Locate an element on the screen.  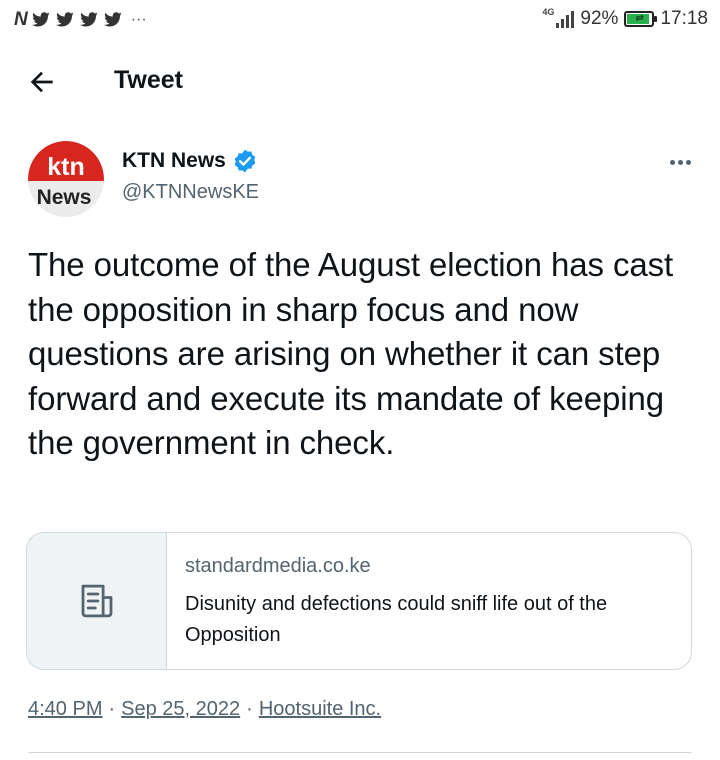
notification-icons: N ··· is located at coordinates (80, 20).